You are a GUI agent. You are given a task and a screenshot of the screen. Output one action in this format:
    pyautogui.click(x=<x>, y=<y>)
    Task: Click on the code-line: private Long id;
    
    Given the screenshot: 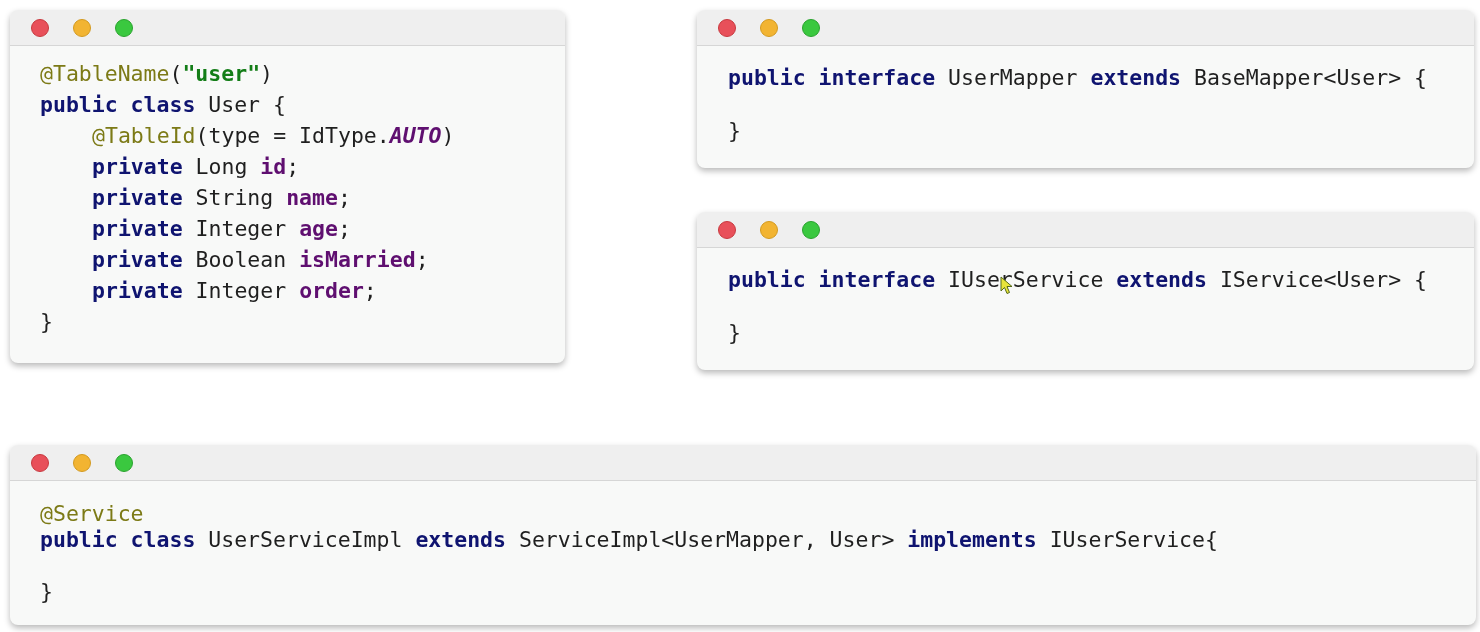 What is the action you would take?
    pyautogui.click(x=196, y=166)
    